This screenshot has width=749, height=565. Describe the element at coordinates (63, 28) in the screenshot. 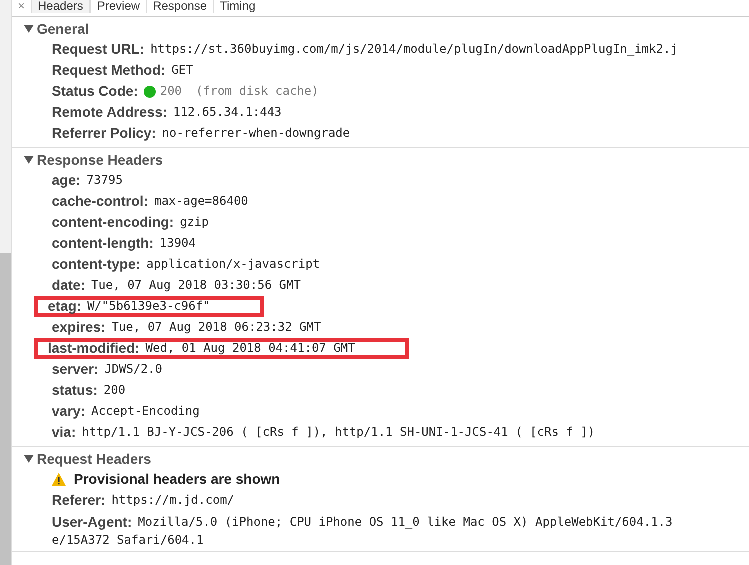

I see `section-title: General` at that location.